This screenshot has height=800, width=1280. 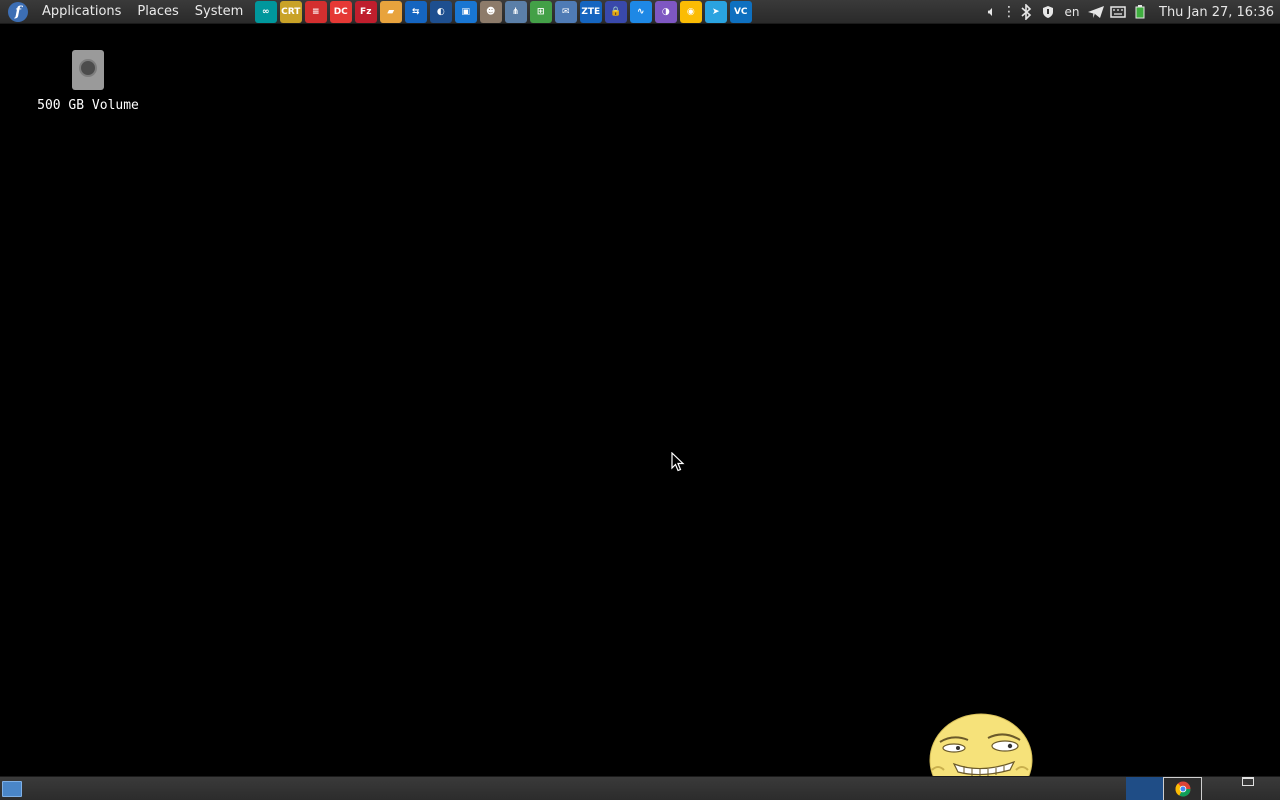 What do you see at coordinates (415, 11) in the screenshot?
I see `teamviewer-icon: ⇆` at bounding box center [415, 11].